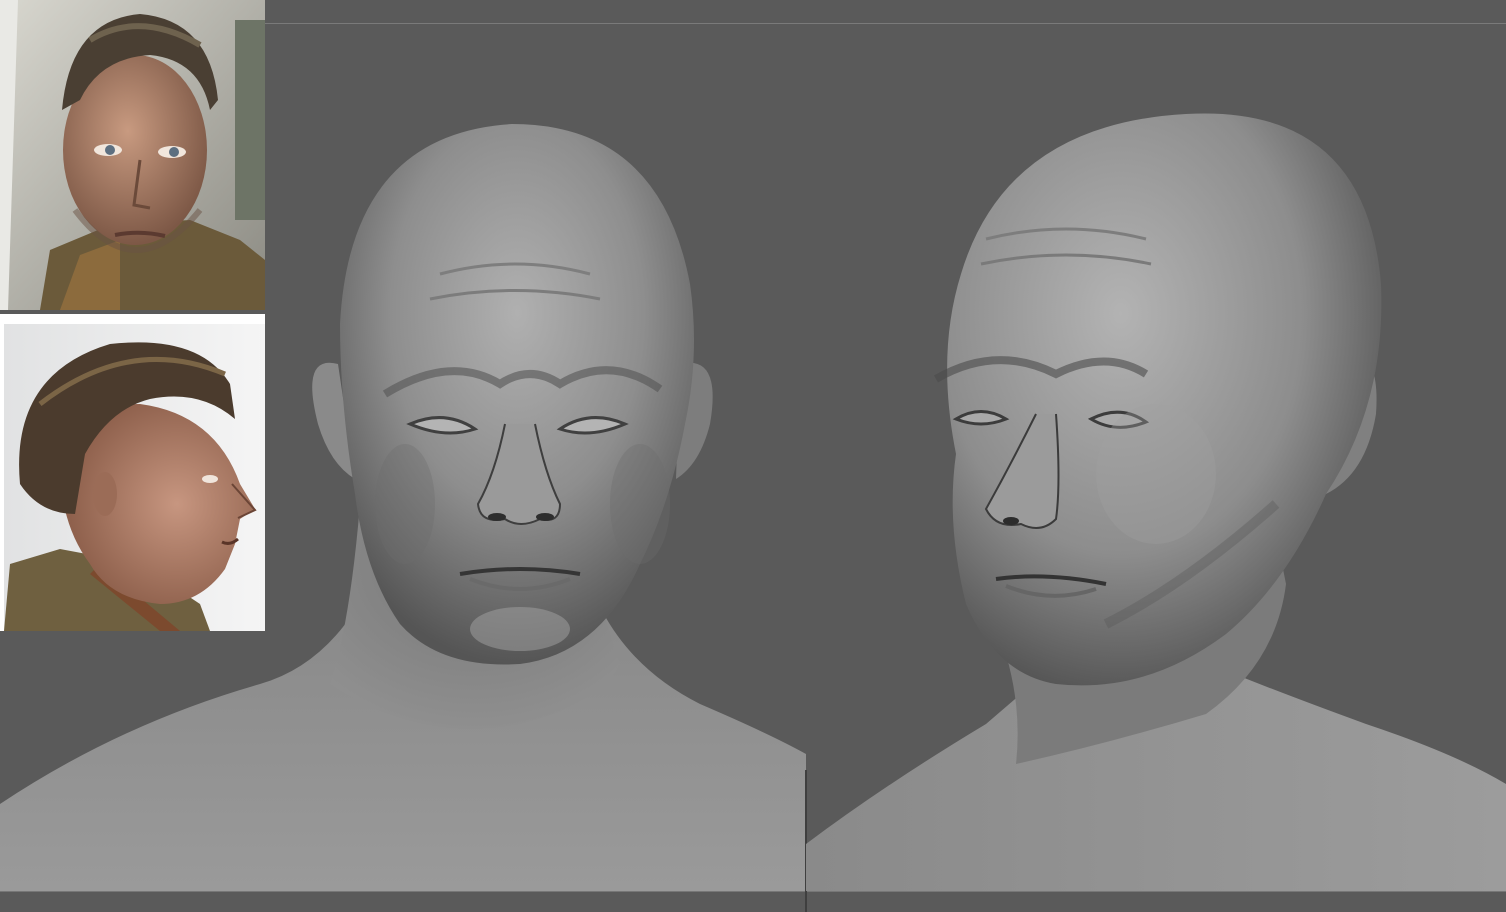  I want to click on bottom-divider, so click(753, 891).